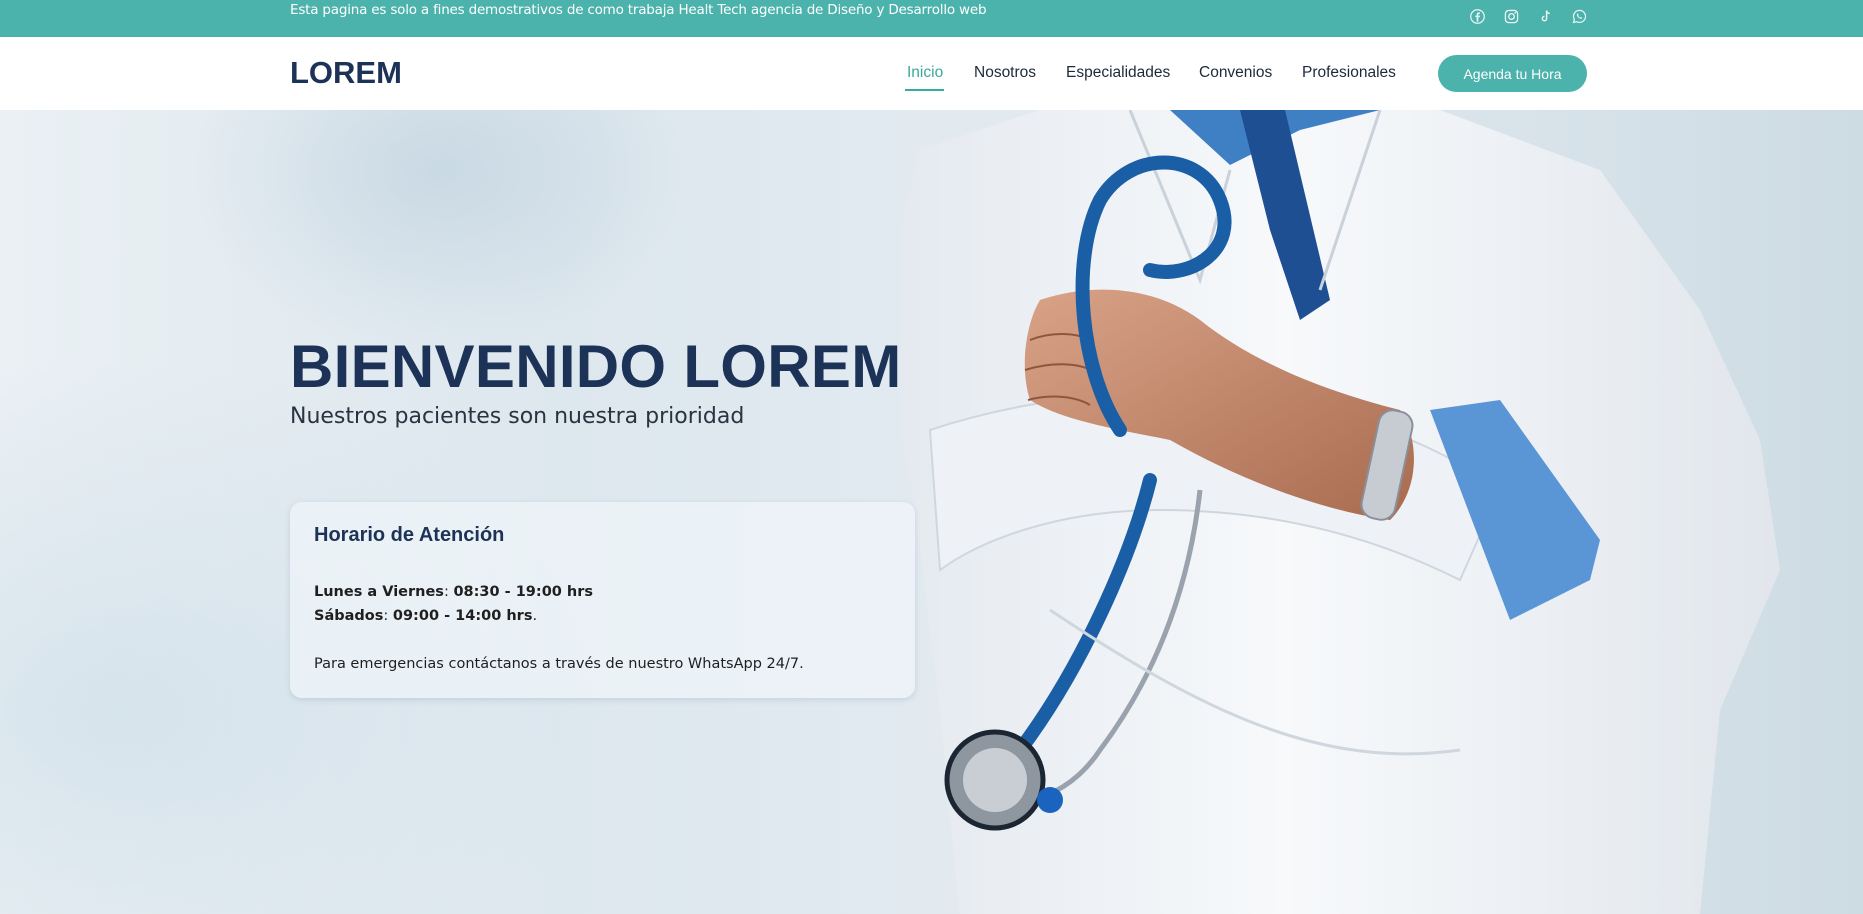 This screenshot has width=1863, height=914. I want to click on hero-title: BIENVENIDO LOREM, so click(596, 366).